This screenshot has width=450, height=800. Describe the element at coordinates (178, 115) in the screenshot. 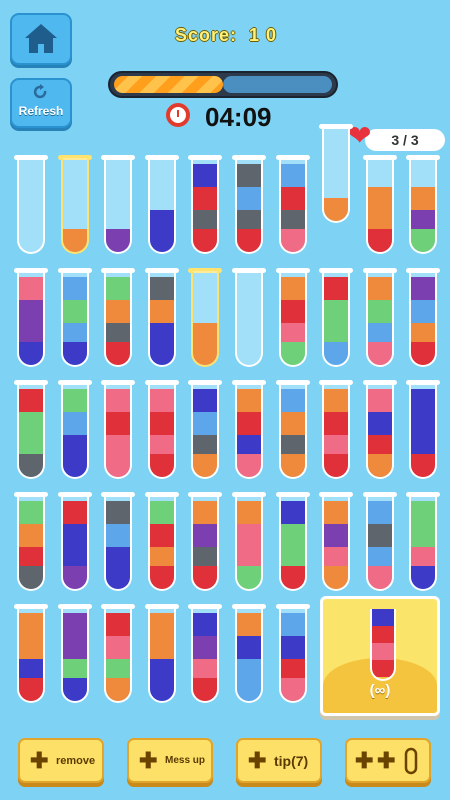

I see `stopwatch-icon` at that location.